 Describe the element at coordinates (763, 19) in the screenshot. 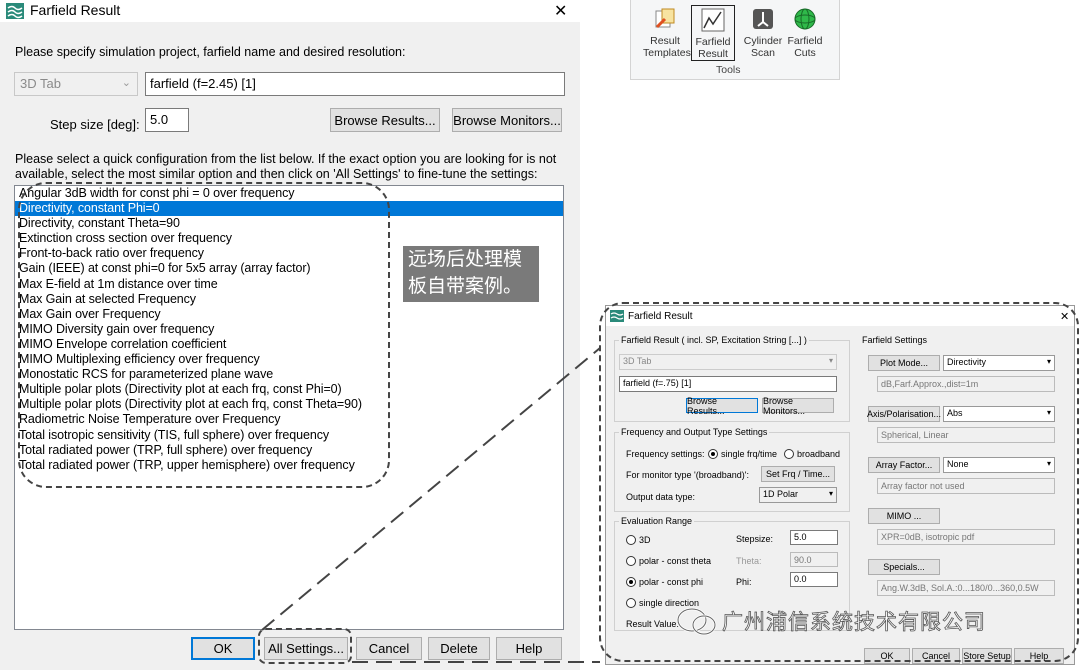

I see `cylinder-scan-icon` at that location.